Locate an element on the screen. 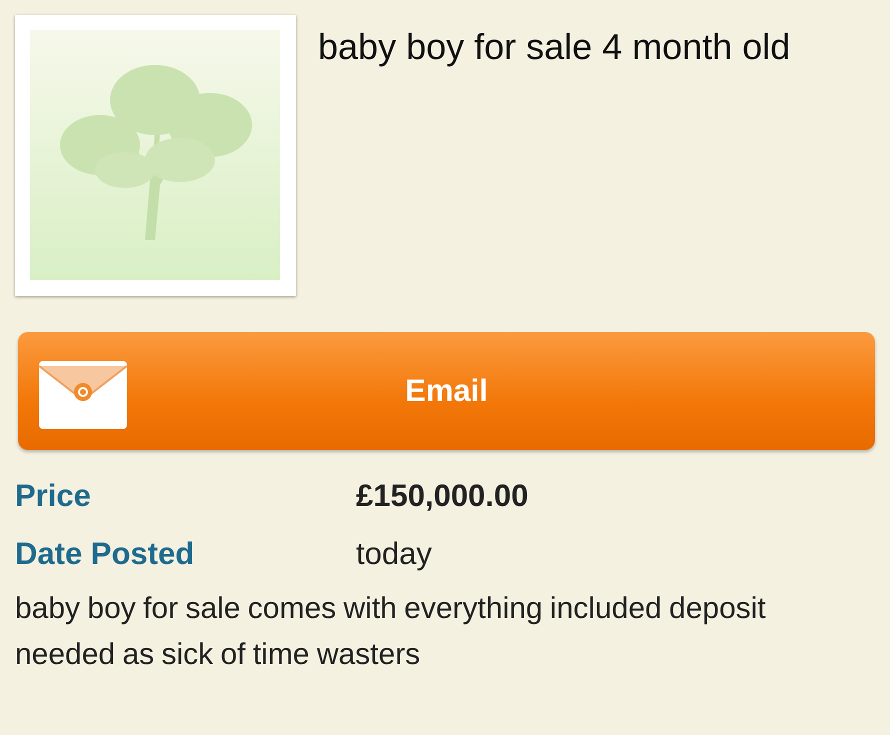 The height and width of the screenshot is (735, 890). detail-value: £150,000.00 is located at coordinates (442, 496).